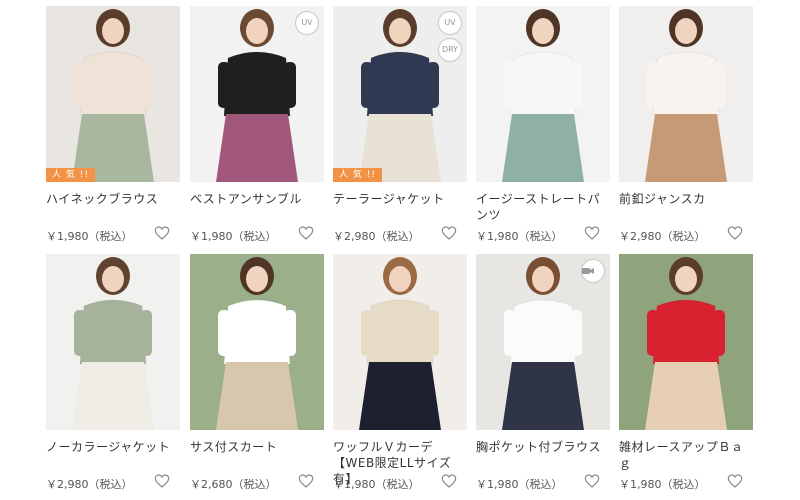  Describe the element at coordinates (257, 94) in the screenshot. I see `product-image: UV` at that location.